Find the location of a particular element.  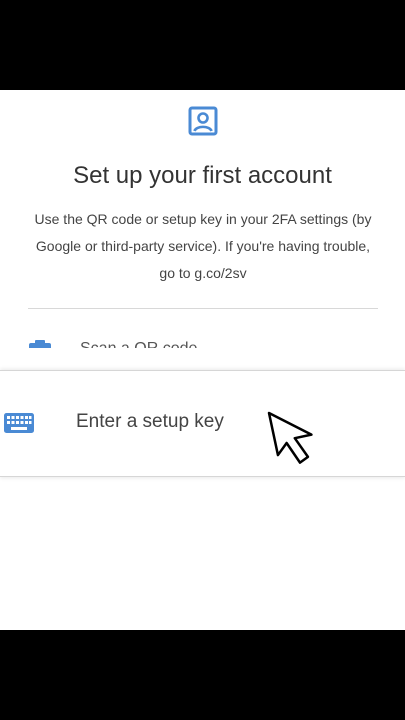

scan-qr-option: Scan a QR code is located at coordinates (203, 341).